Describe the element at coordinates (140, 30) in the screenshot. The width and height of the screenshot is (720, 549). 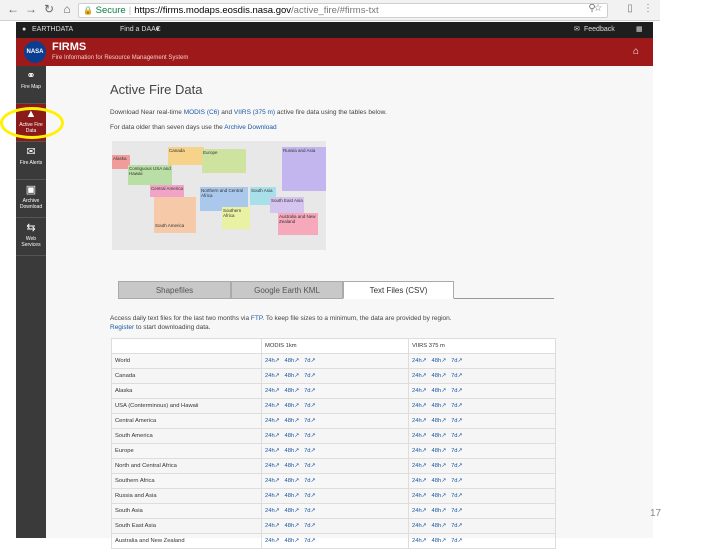
I see `find-daac-menu: Find a DAAC` at that location.